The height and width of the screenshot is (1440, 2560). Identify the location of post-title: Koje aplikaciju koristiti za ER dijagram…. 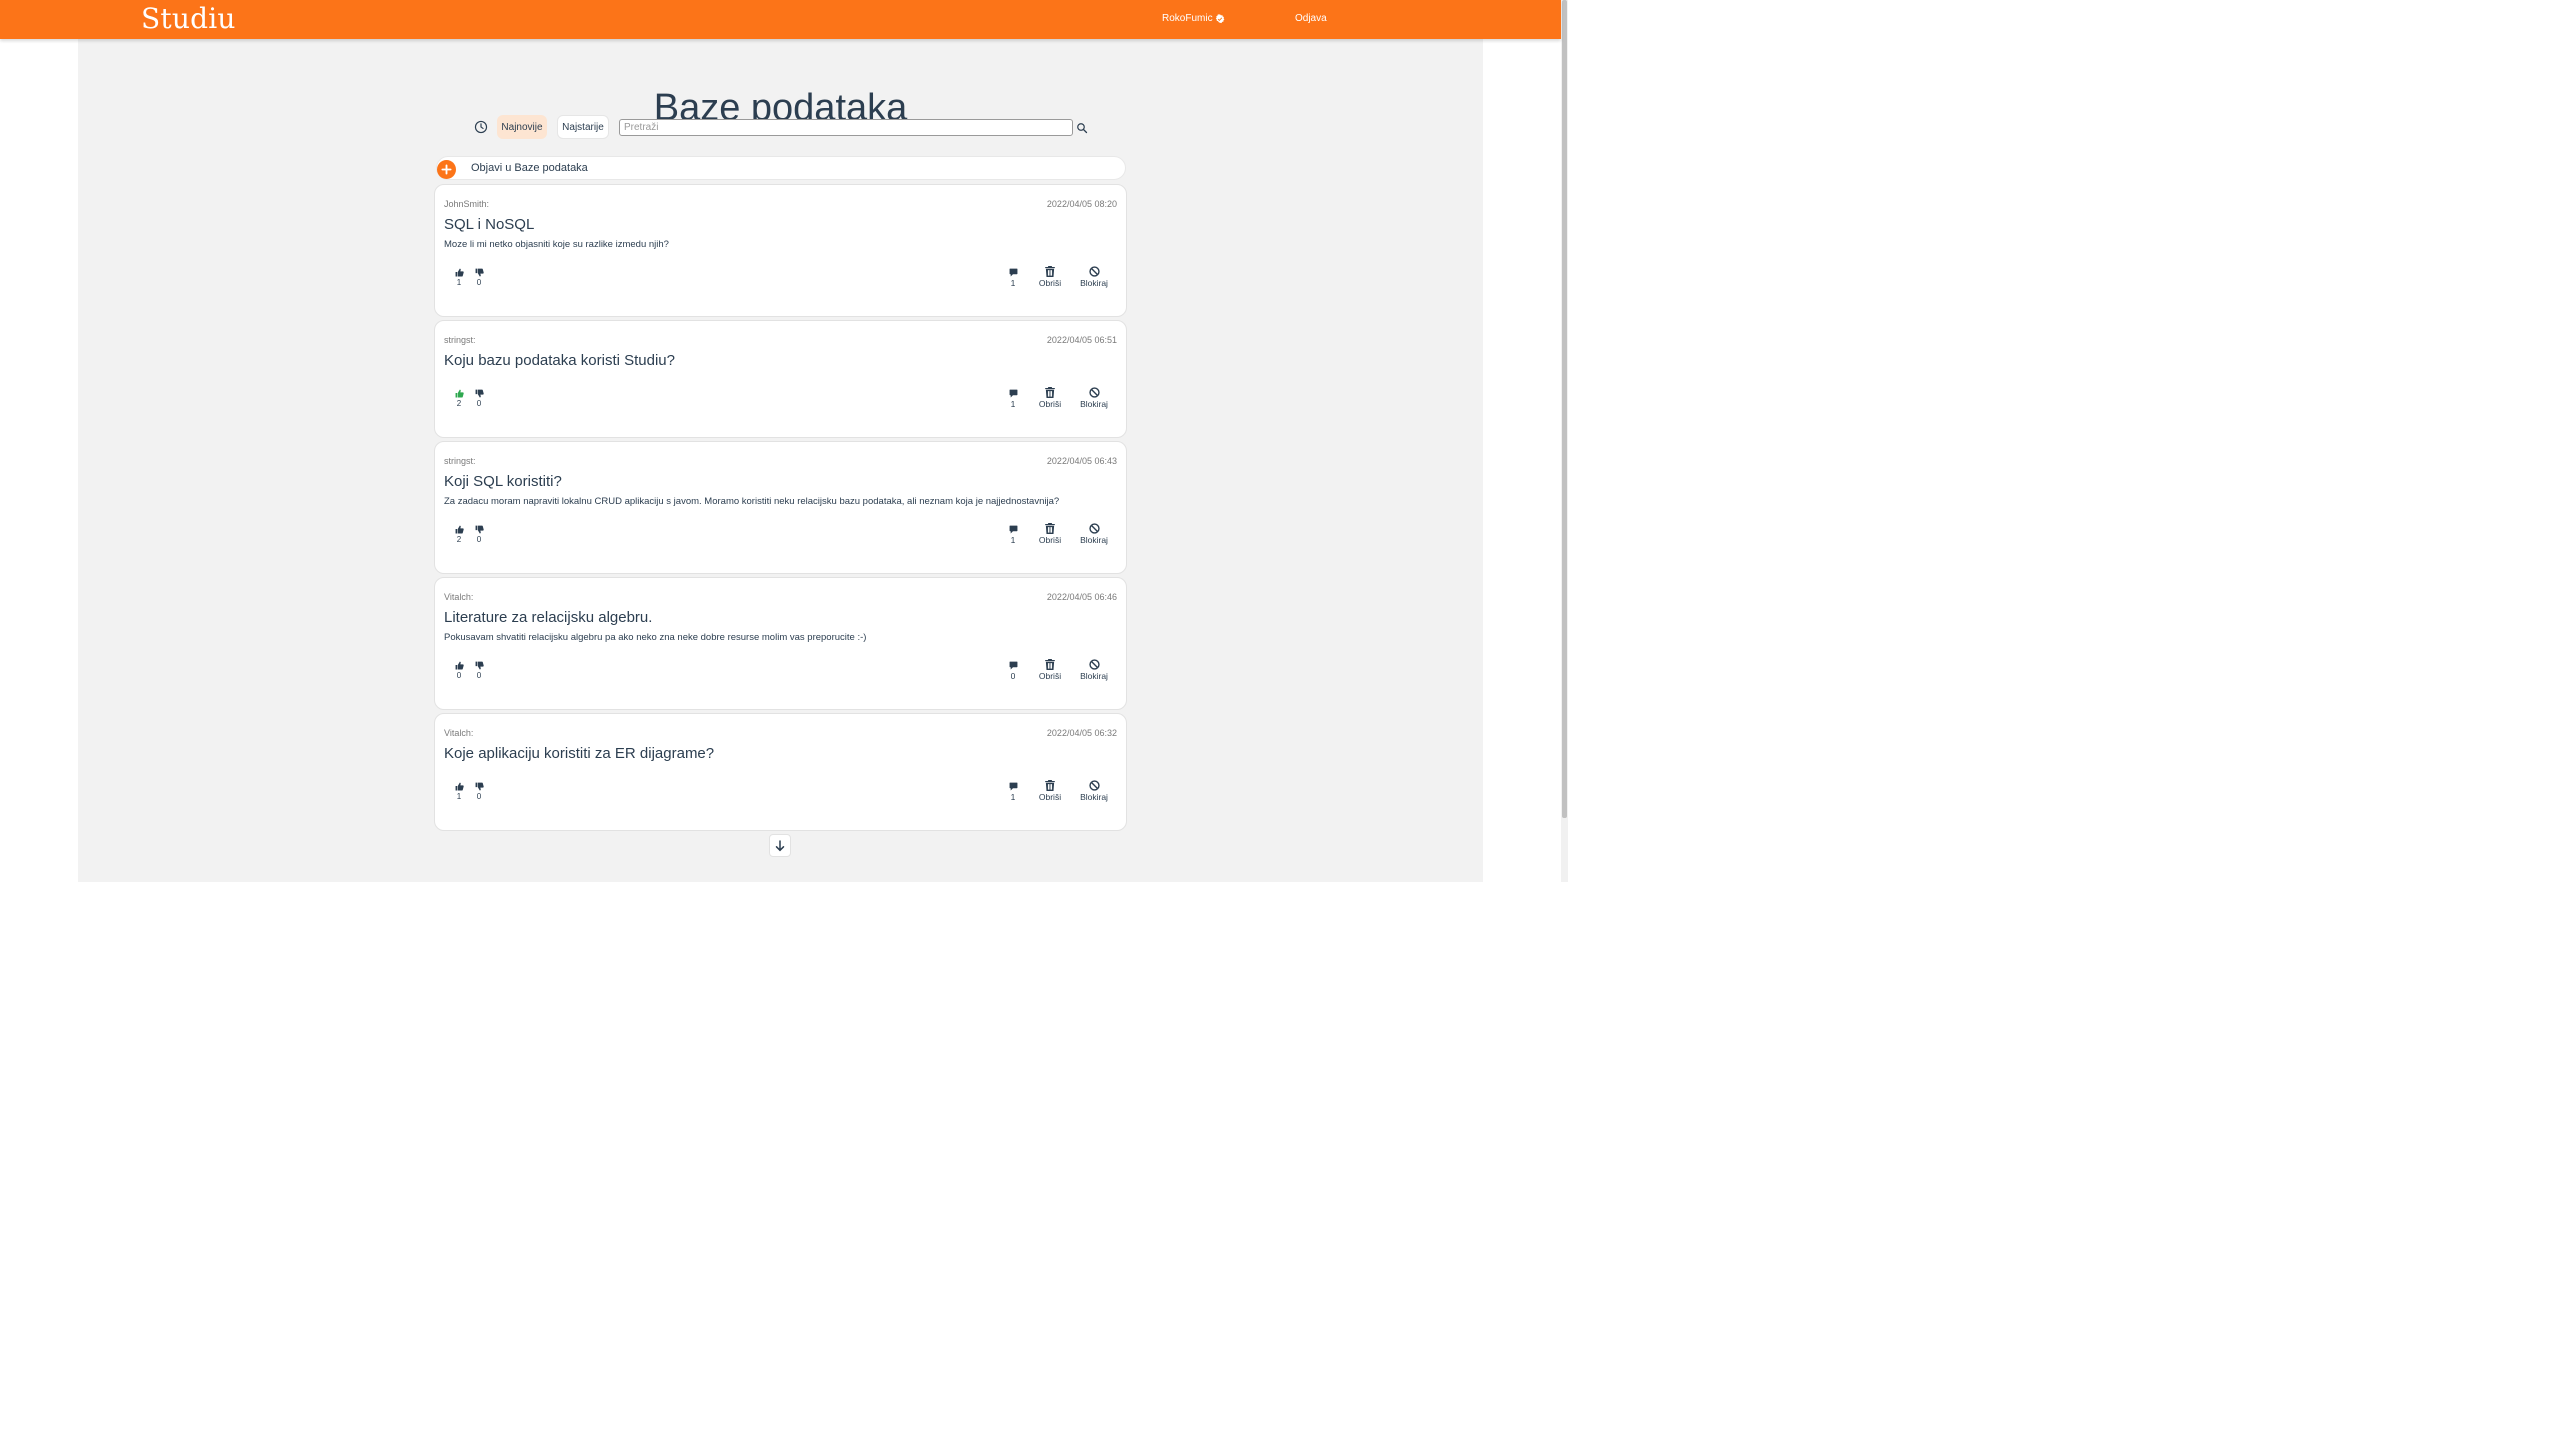
(579, 753).